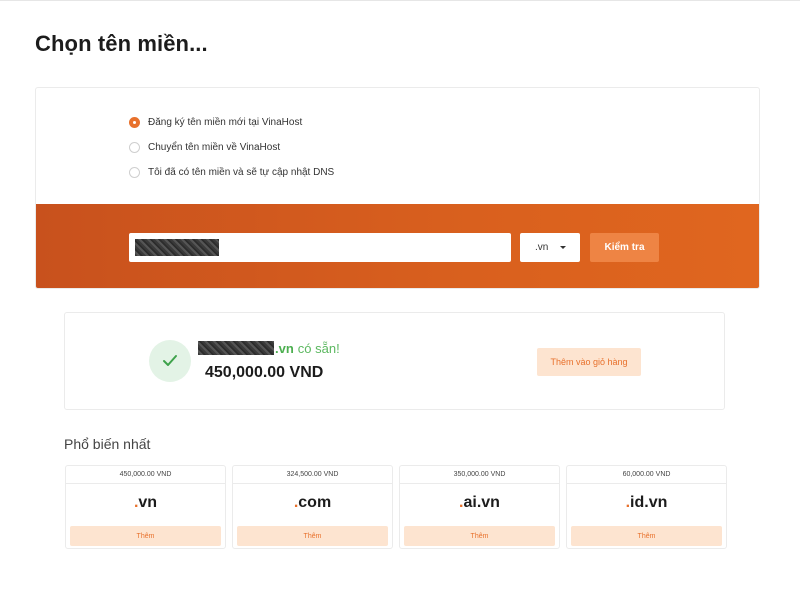  What do you see at coordinates (589, 362) in the screenshot?
I see `add-to-cart-button: Thêm vào giỏ hàng` at bounding box center [589, 362].